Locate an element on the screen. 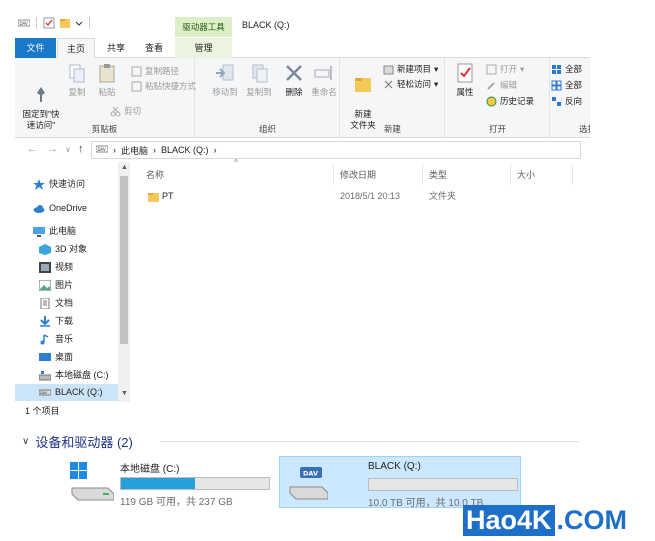  nav-documents: 文档 is located at coordinates (56, 303).